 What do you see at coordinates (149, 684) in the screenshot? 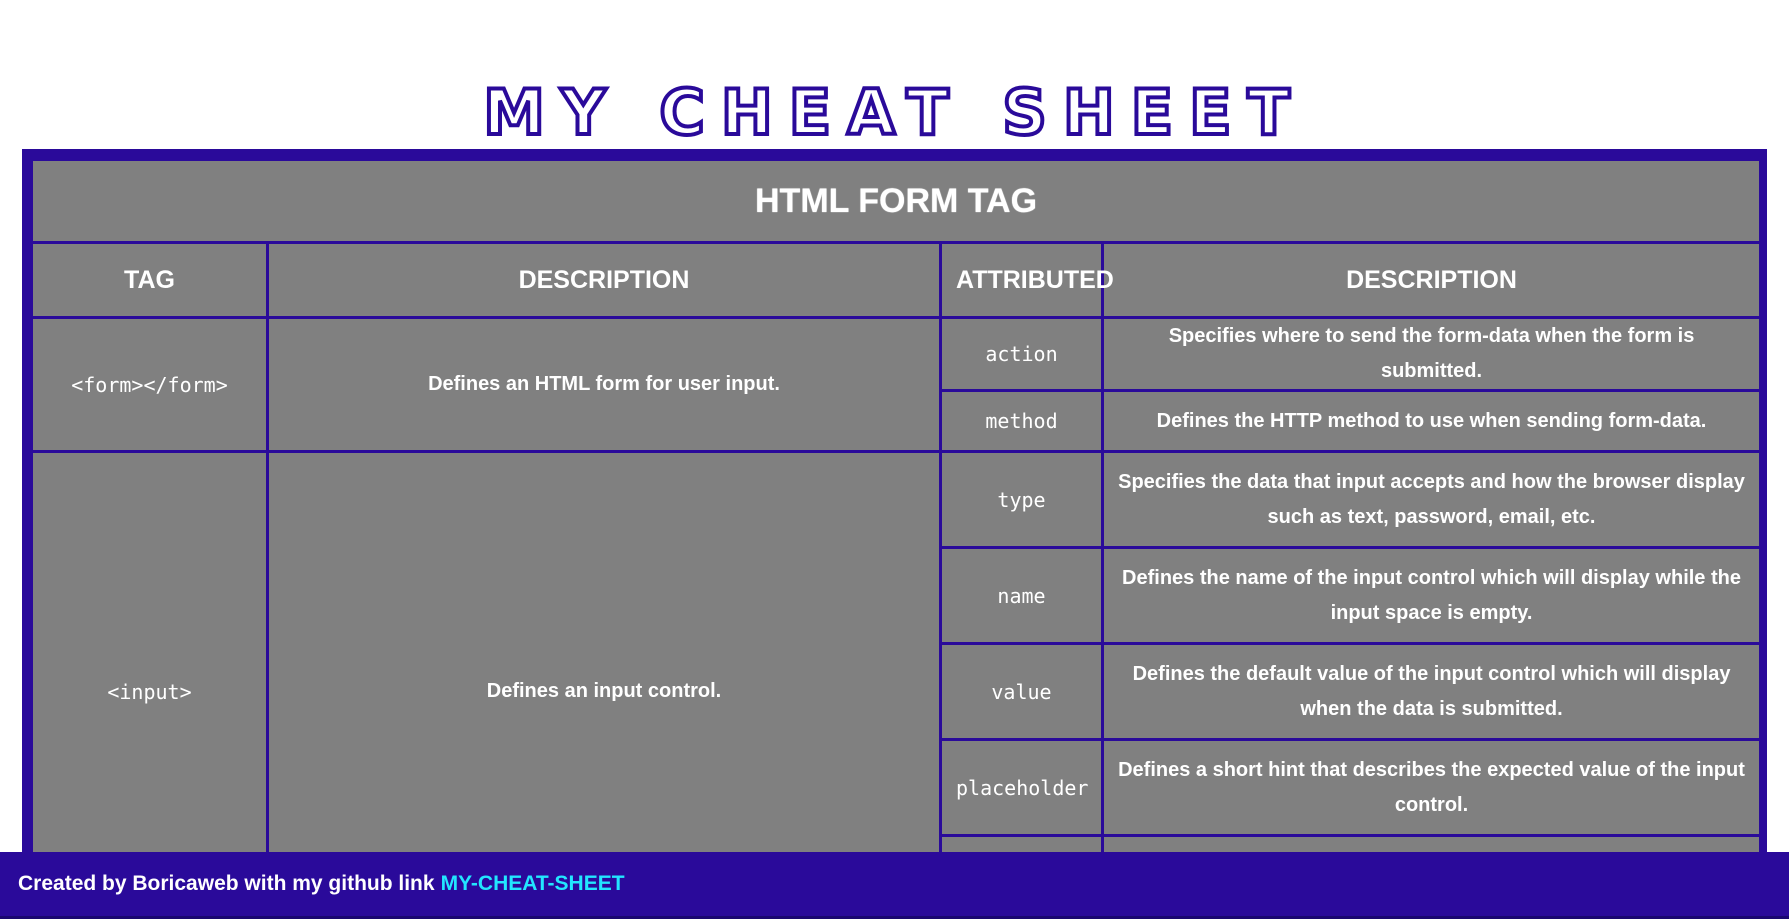
I see `input-tag-cell: <input>` at bounding box center [149, 684].